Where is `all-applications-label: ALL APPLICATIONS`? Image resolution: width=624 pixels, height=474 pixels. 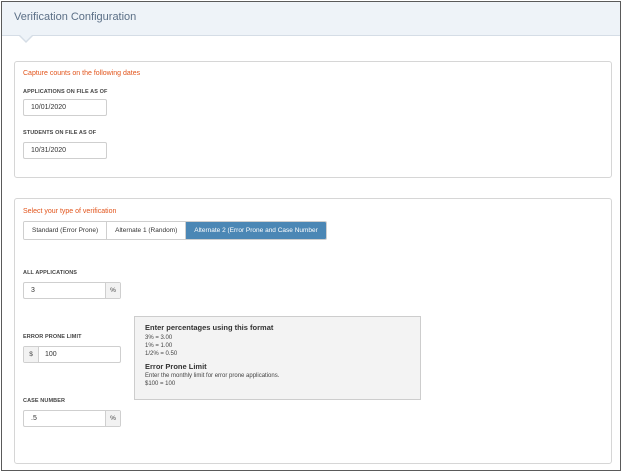 all-applications-label: ALL APPLICATIONS is located at coordinates (50, 273).